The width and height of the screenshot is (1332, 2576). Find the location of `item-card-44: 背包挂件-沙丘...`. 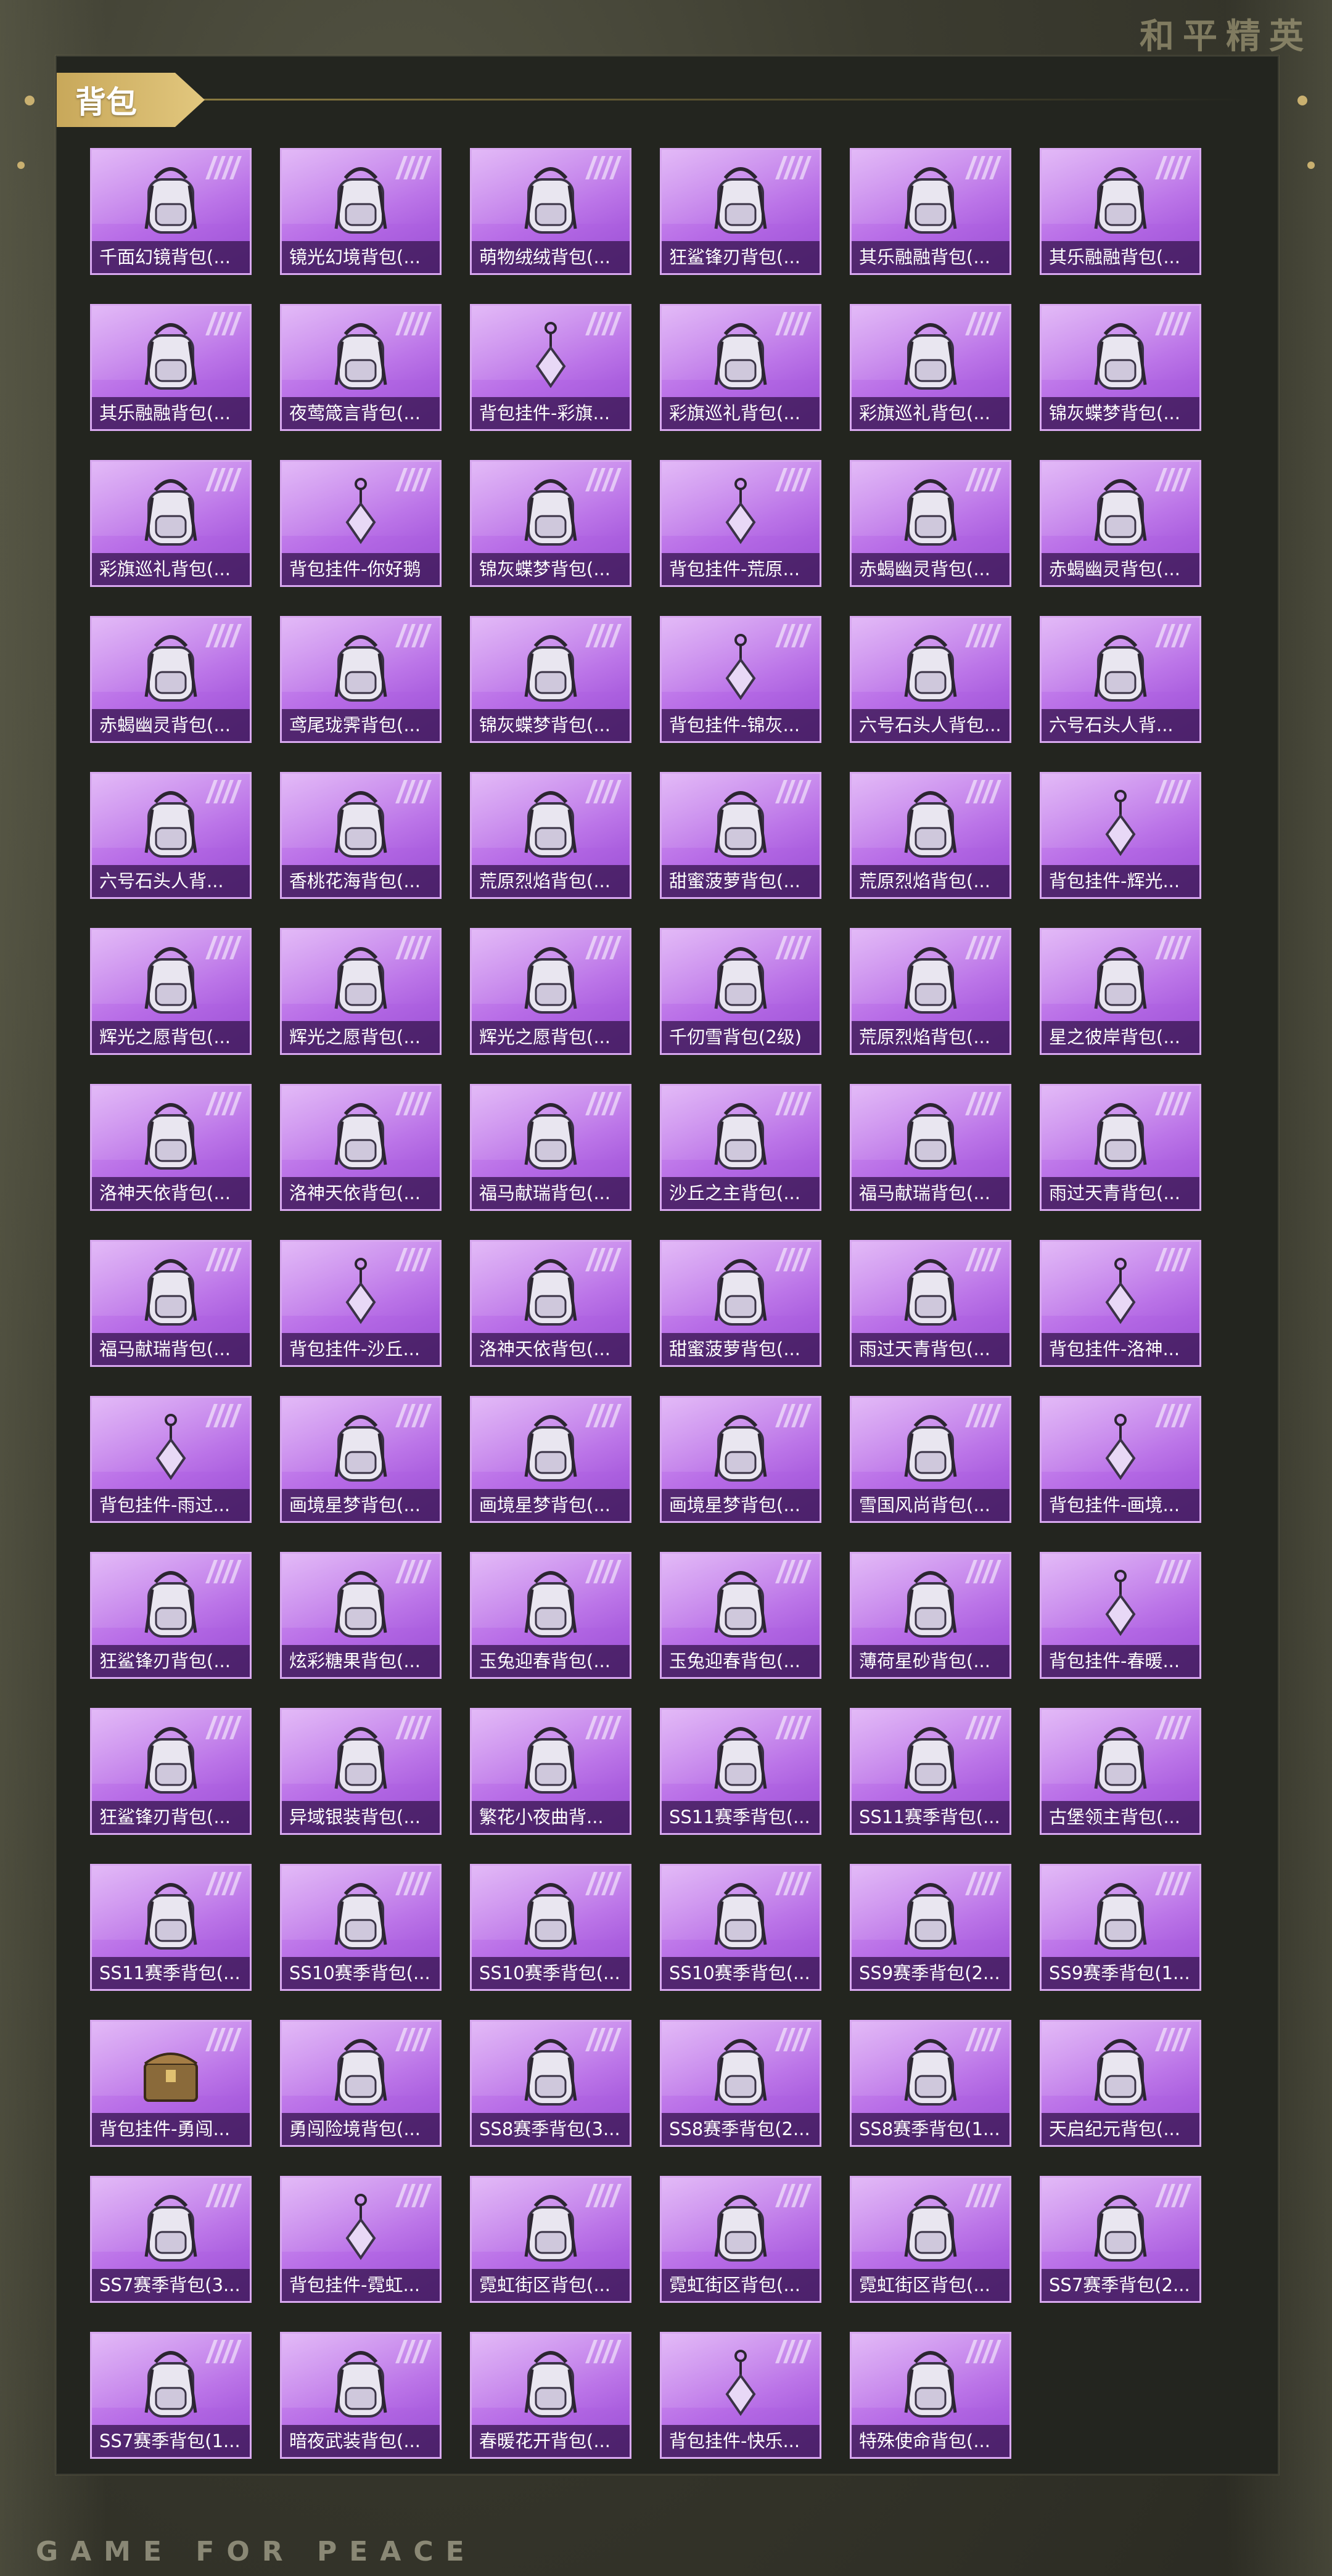

item-card-44: 背包挂件-沙丘... is located at coordinates (361, 1304).